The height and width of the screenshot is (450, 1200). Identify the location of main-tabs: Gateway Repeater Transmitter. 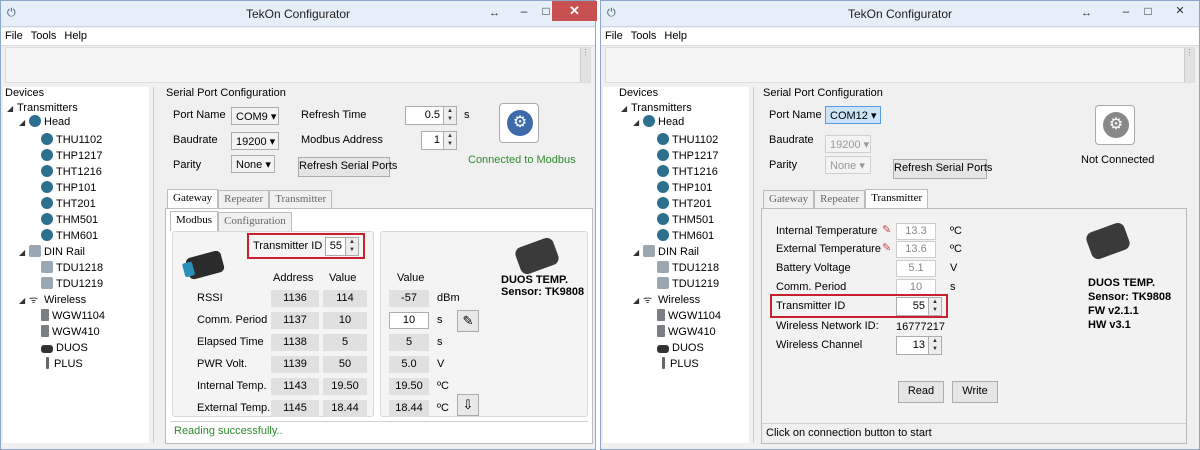
(250, 199).